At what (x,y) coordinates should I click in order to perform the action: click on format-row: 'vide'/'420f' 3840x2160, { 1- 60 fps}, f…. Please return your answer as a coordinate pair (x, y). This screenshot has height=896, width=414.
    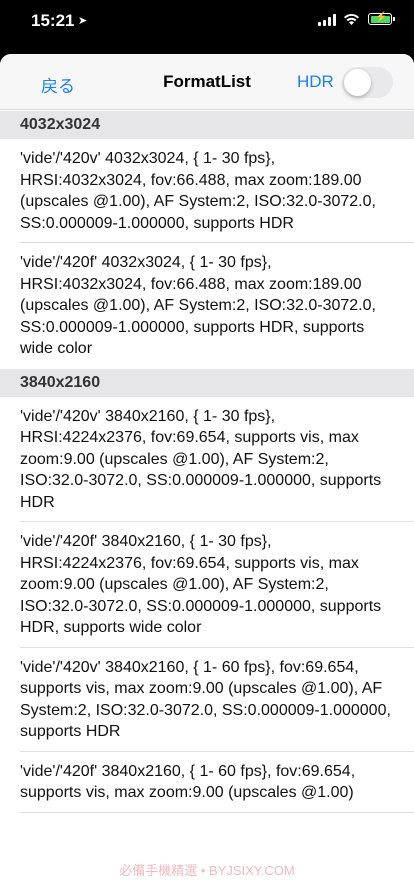
    Looking at the image, I should click on (207, 782).